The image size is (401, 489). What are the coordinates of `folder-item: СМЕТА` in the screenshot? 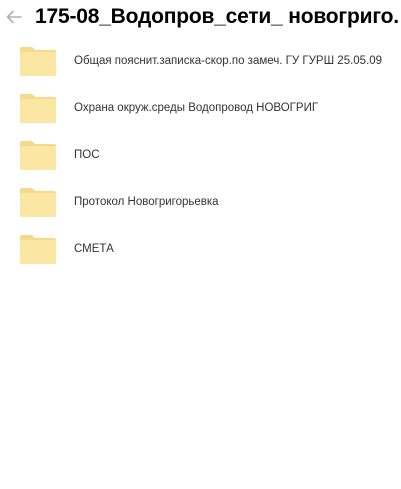 It's located at (200, 249).